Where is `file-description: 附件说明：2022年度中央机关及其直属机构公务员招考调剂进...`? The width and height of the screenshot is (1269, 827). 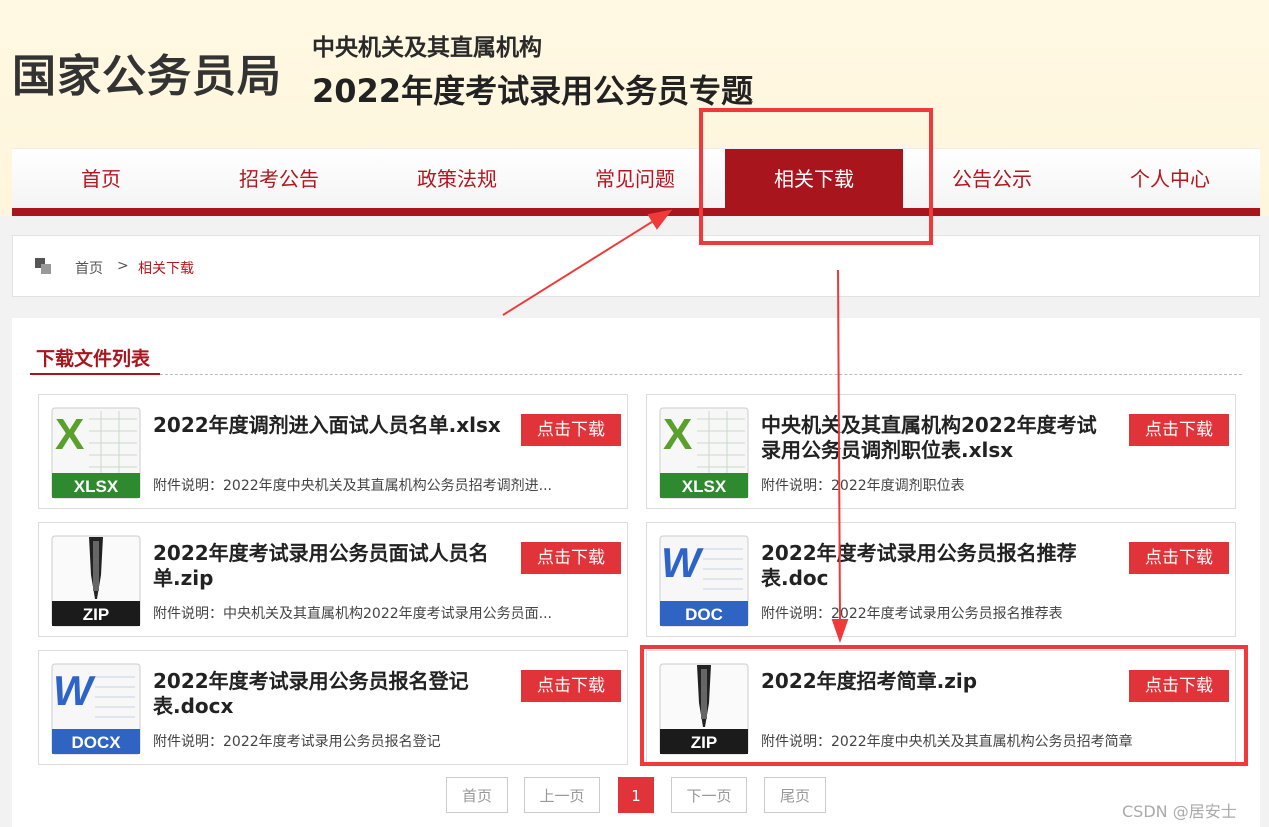
file-description: 附件说明：2022年度中央机关及其直属机构公务员招考调剂进... is located at coordinates (352, 486).